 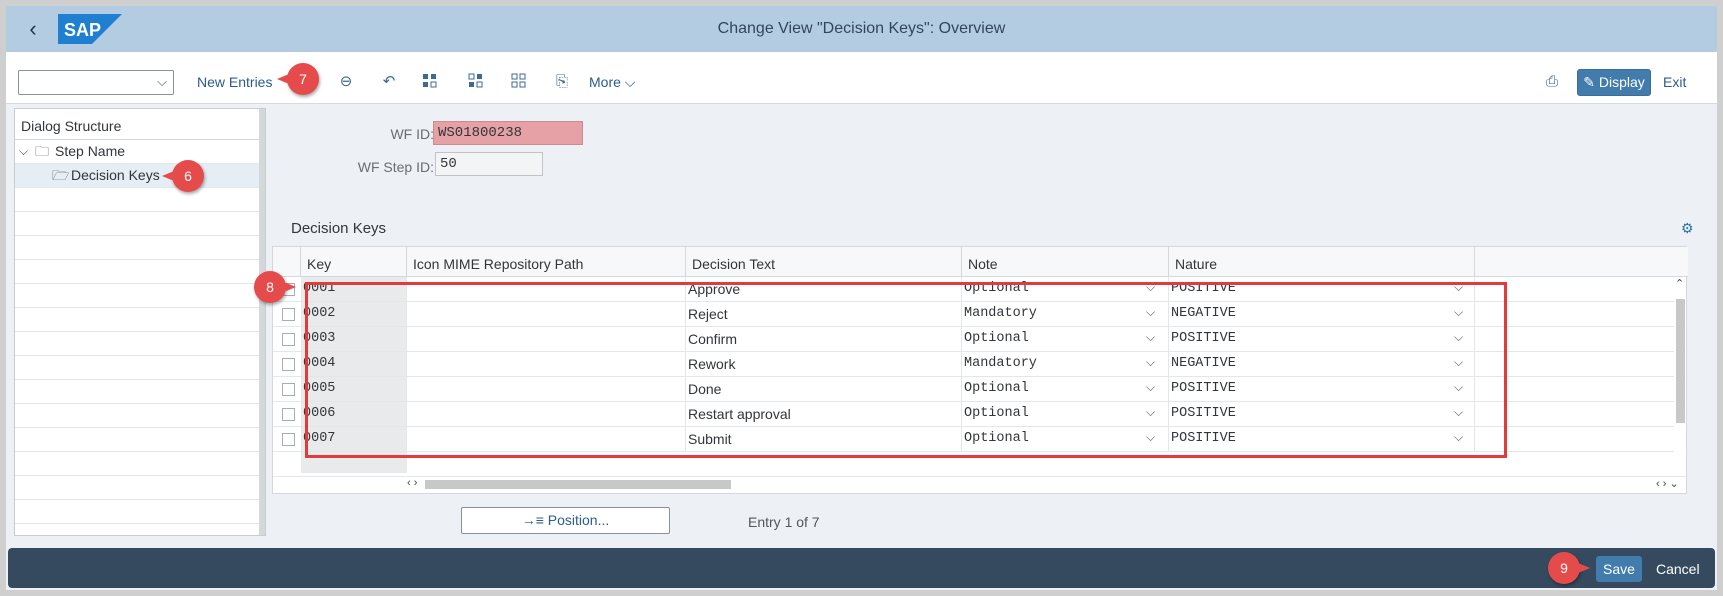 What do you see at coordinates (1667, 483) in the screenshot?
I see `scroll-left-right-icon: ‹ › ⌄` at bounding box center [1667, 483].